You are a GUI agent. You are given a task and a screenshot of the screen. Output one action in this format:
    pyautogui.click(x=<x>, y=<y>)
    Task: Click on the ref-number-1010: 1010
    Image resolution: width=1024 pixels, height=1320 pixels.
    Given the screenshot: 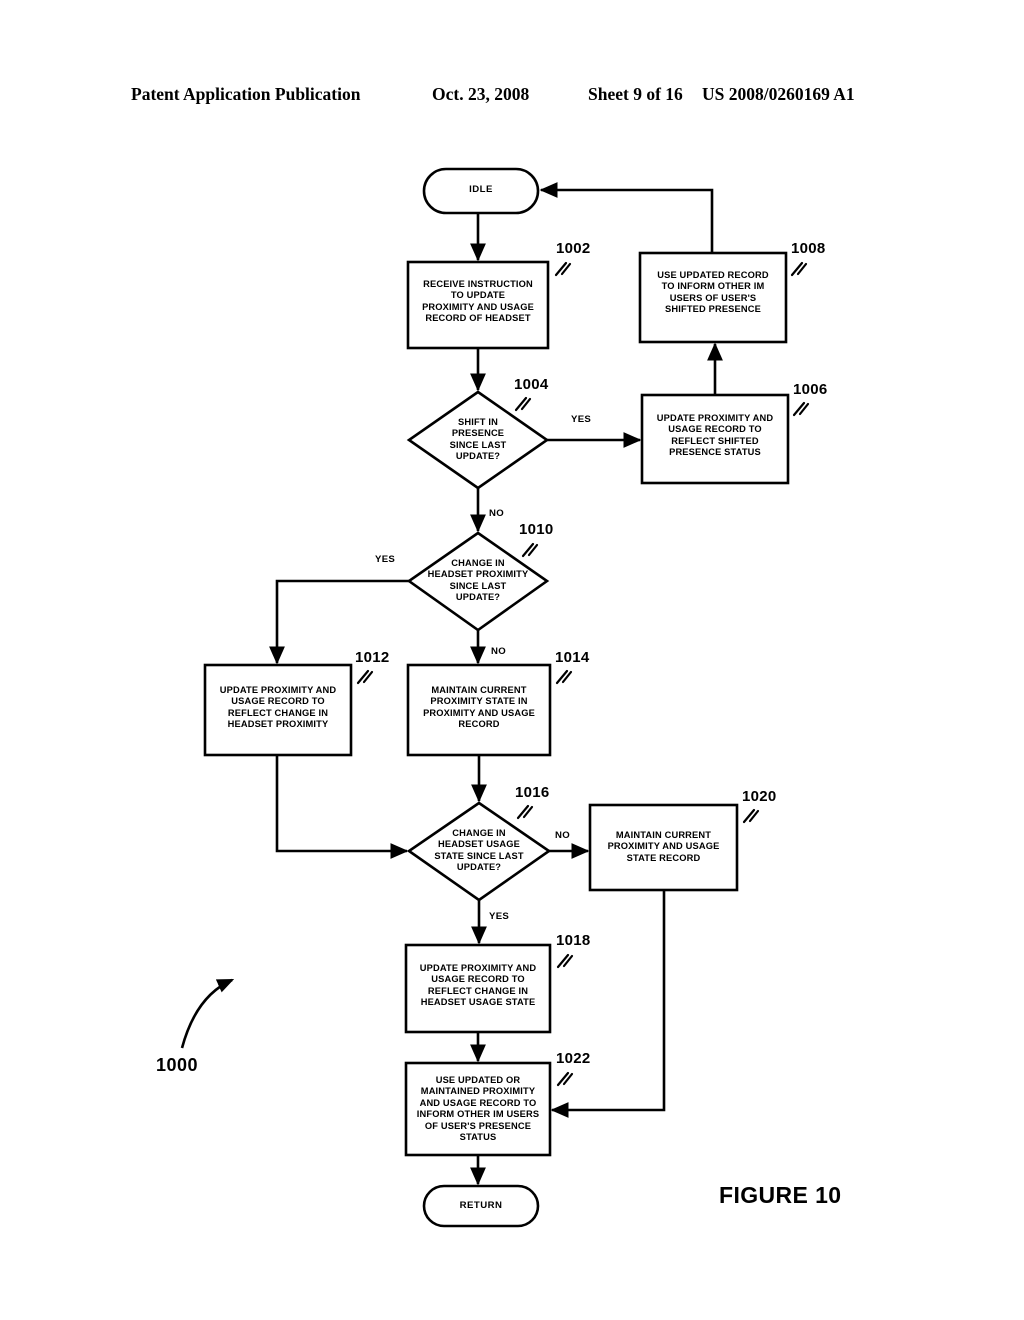 What is the action you would take?
    pyautogui.click(x=536, y=529)
    